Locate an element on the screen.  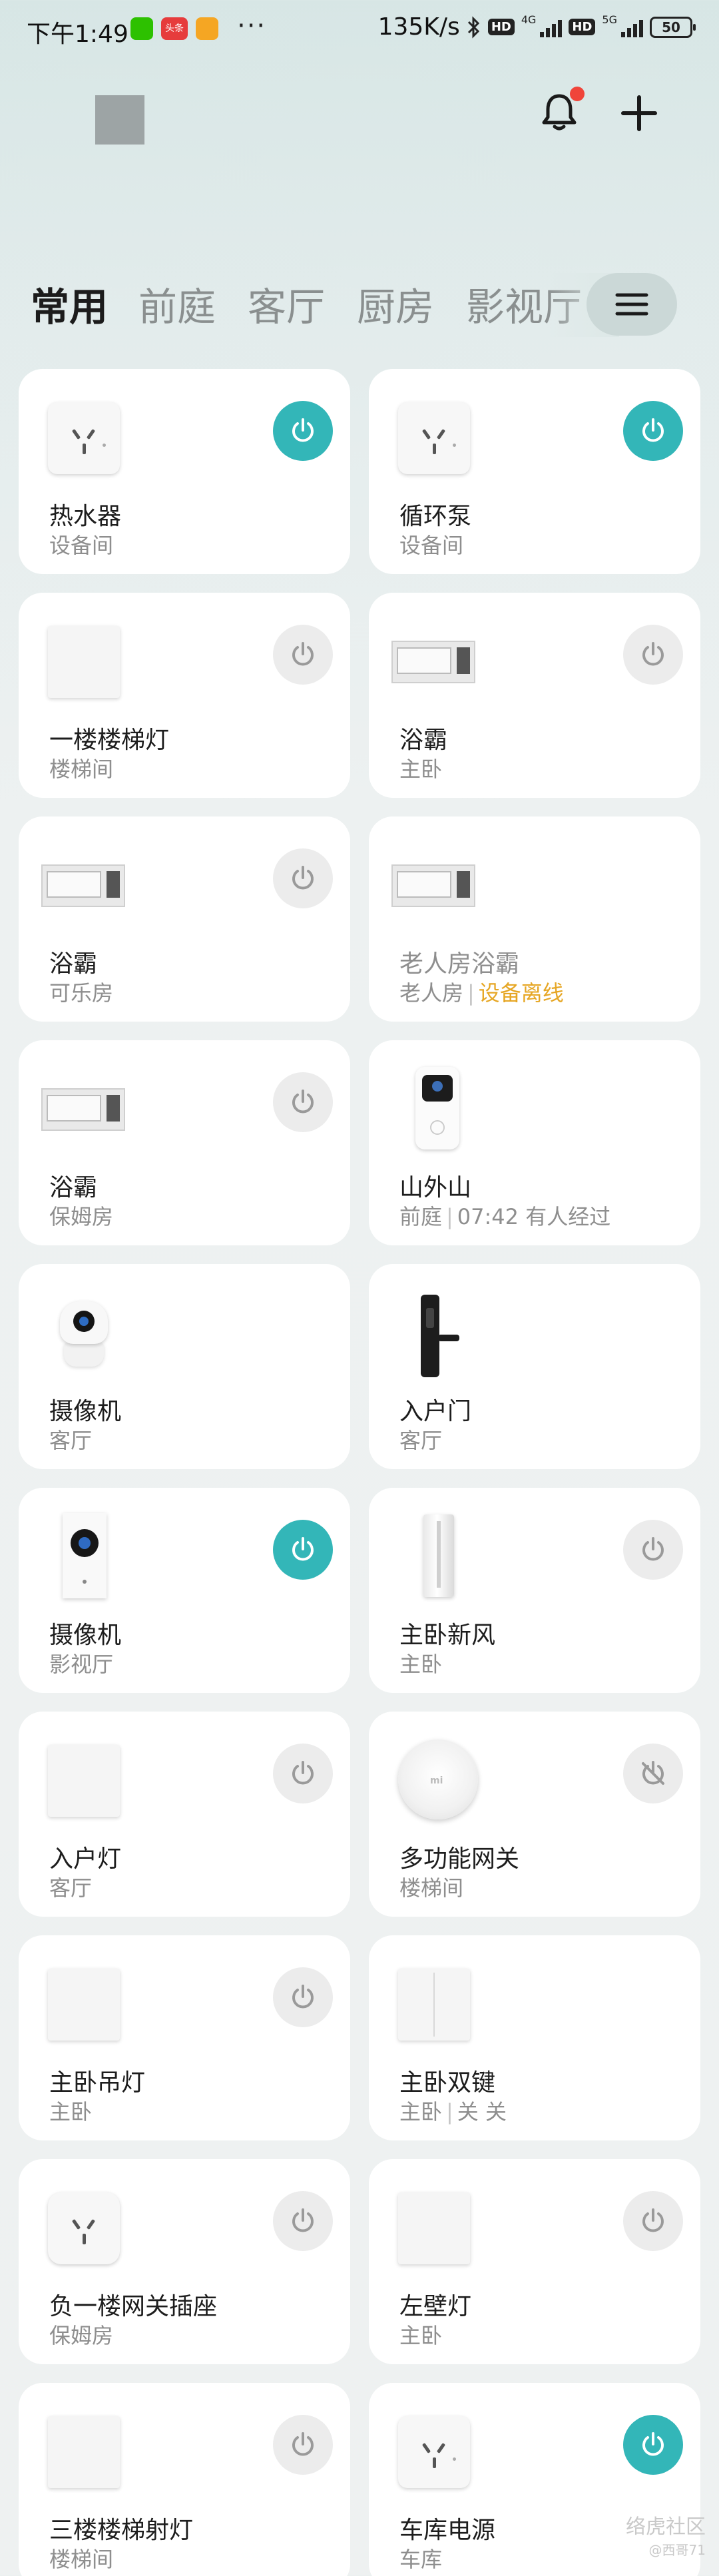
device-name: 一楼楼梯灯 is located at coordinates (109, 740).